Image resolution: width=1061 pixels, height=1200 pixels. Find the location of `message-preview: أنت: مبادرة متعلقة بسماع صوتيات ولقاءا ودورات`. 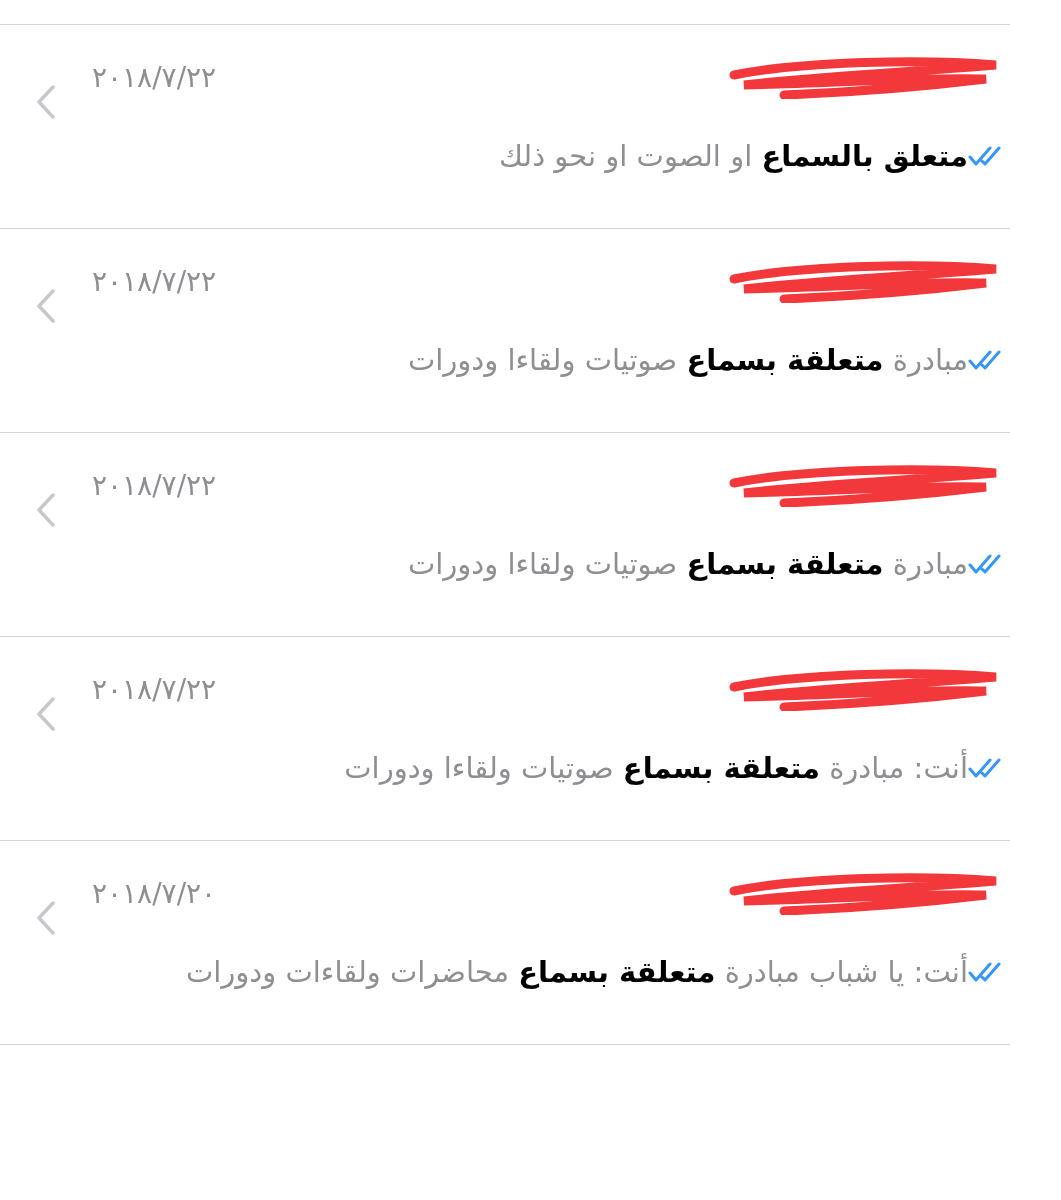

message-preview: أنت: مبادرة متعلقة بسماع صوتيات ولقاءا ودورات is located at coordinates (656, 767).